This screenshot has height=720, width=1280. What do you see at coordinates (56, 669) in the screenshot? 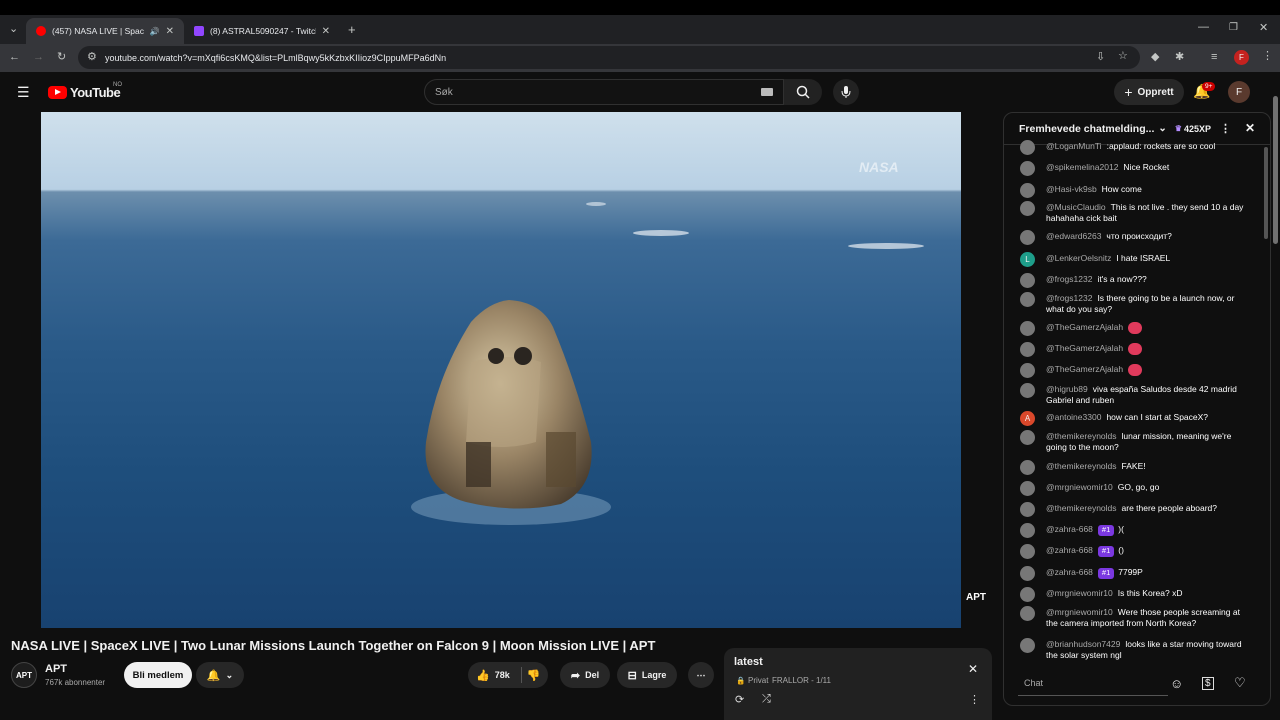
I see `channel-name: APT` at bounding box center [56, 669].